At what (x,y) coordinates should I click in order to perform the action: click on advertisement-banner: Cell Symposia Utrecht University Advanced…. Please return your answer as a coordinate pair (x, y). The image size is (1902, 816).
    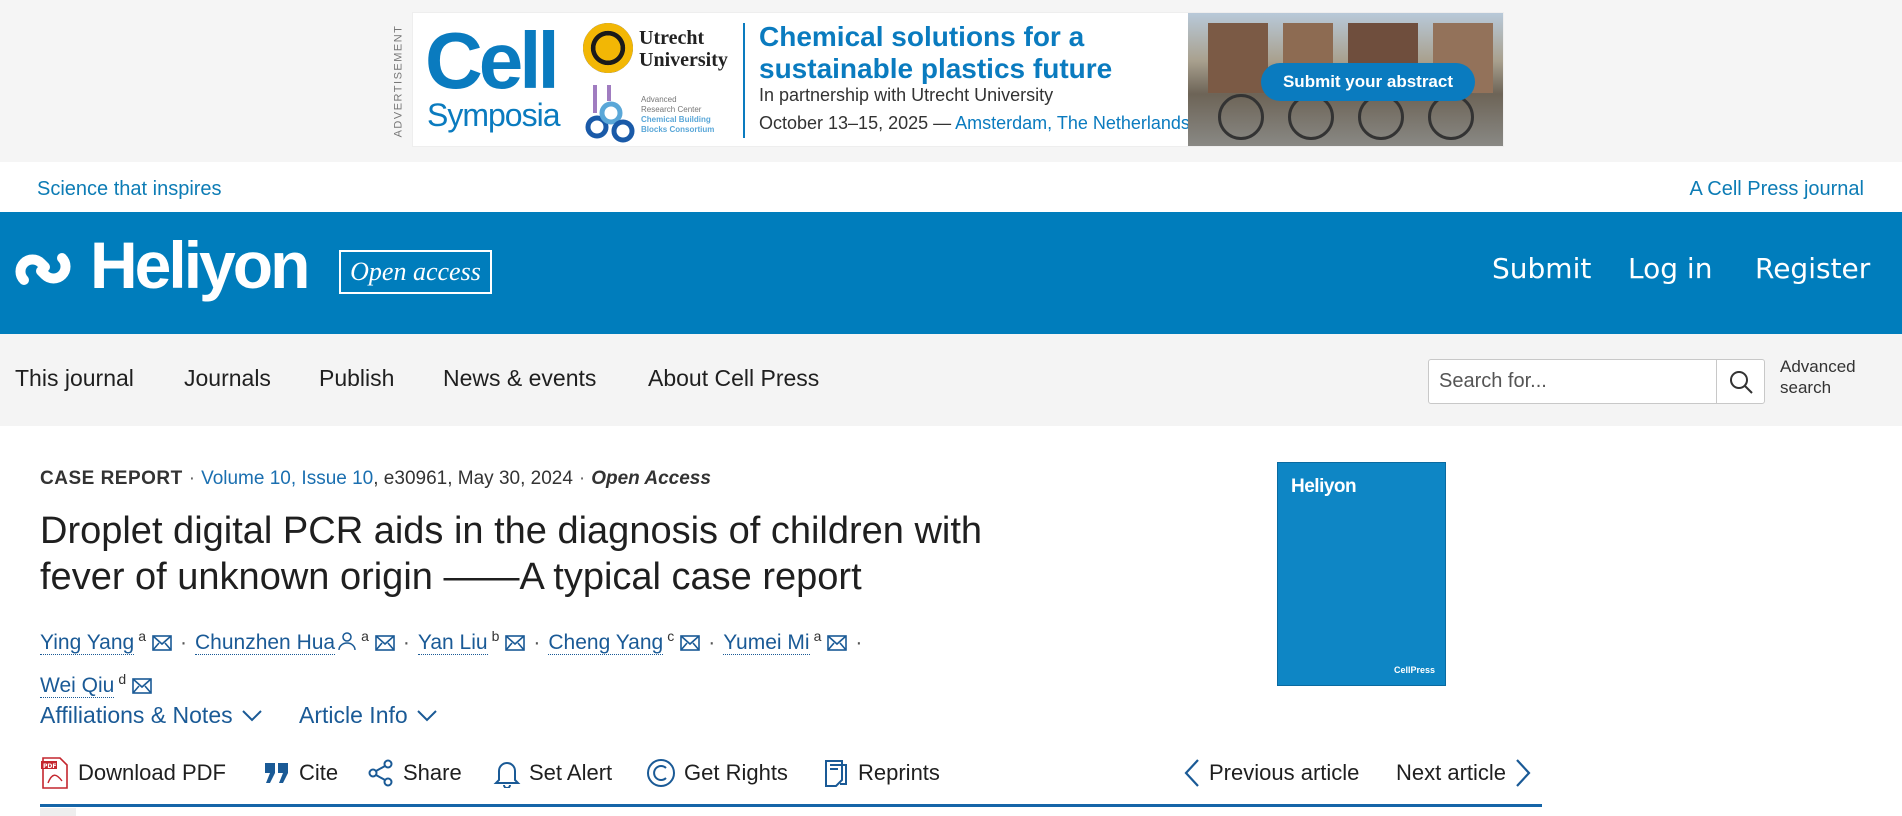
    Looking at the image, I should click on (958, 79).